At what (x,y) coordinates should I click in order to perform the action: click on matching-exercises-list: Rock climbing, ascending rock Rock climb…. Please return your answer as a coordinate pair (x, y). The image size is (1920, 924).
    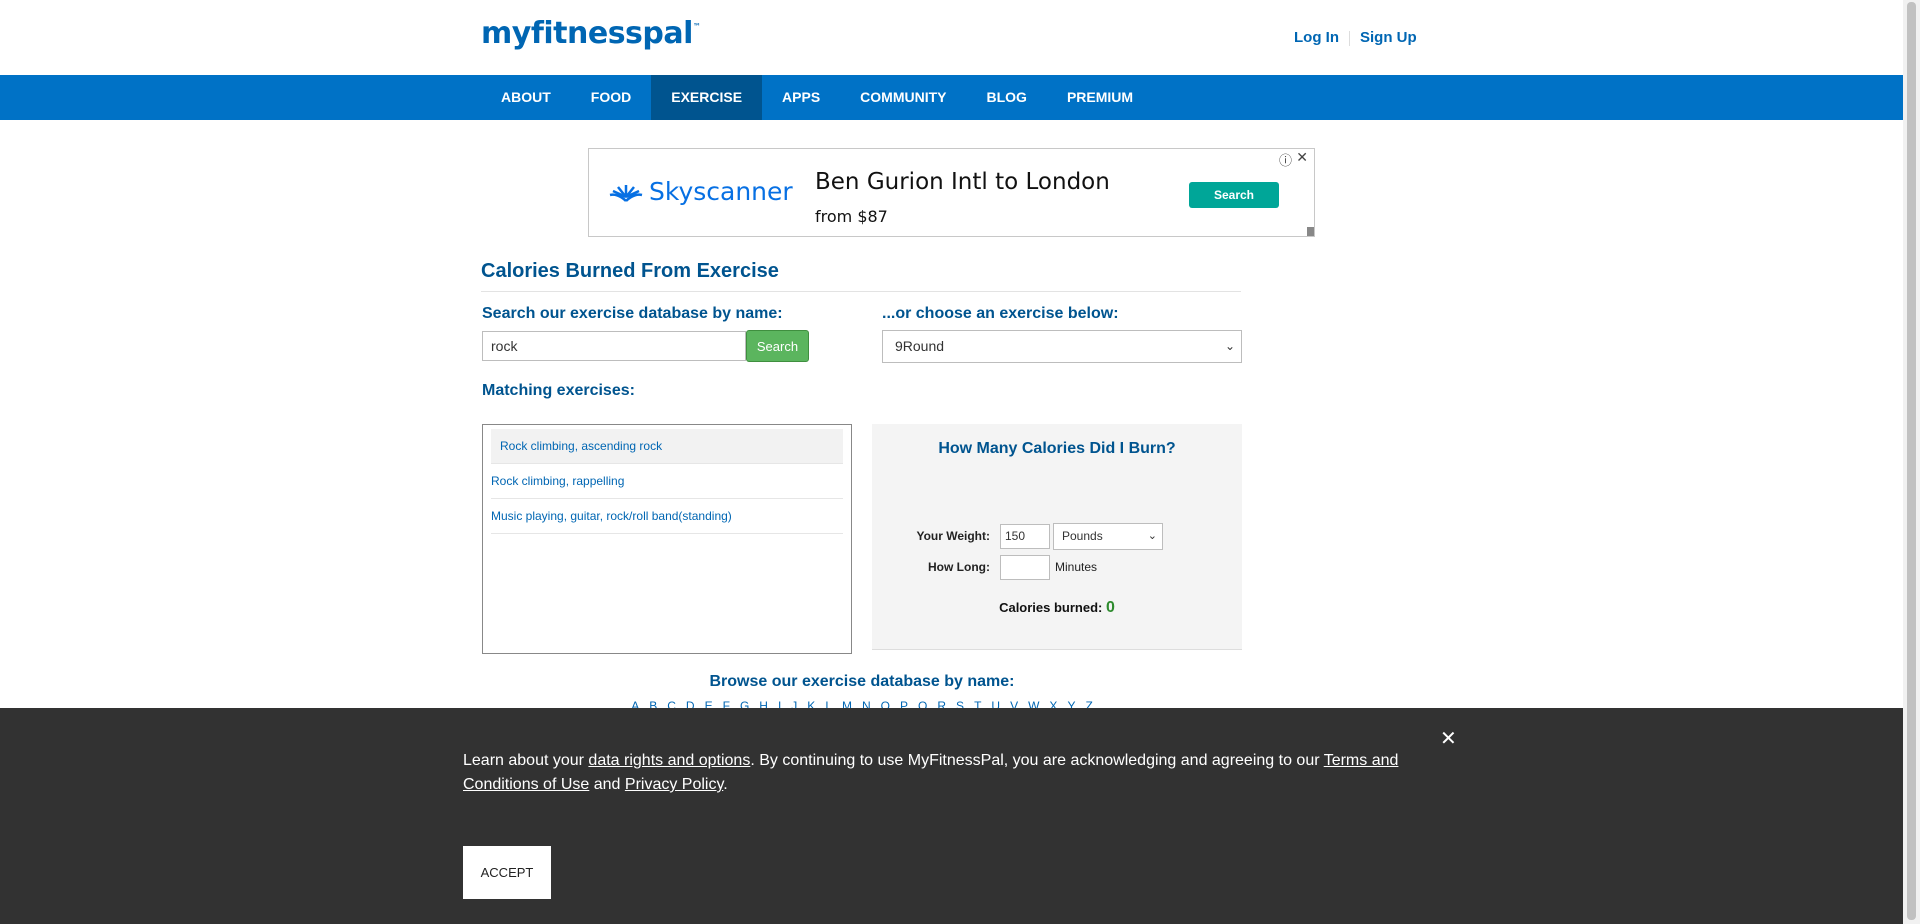
    Looking at the image, I should click on (667, 539).